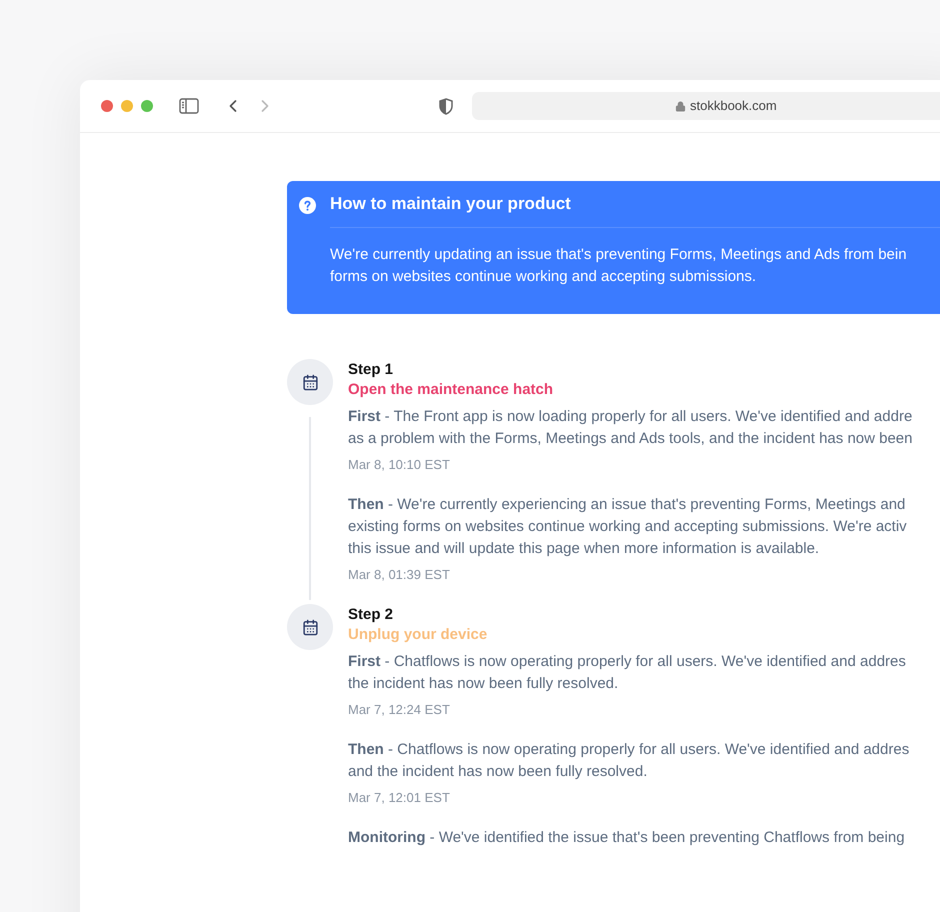  What do you see at coordinates (627, 838) in the screenshot?
I see `update-text: Monitoring - We've identified the issue that's been preventing Chatflows from being` at bounding box center [627, 838].